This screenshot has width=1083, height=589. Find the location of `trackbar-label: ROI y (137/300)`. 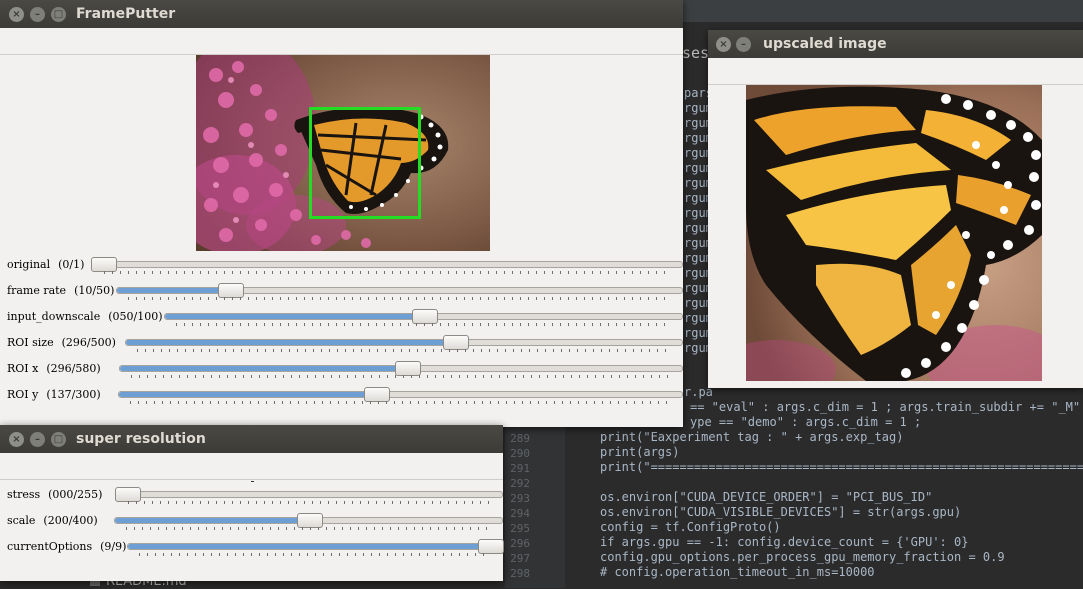

trackbar-label: ROI y (137/300) is located at coordinates (54, 394).